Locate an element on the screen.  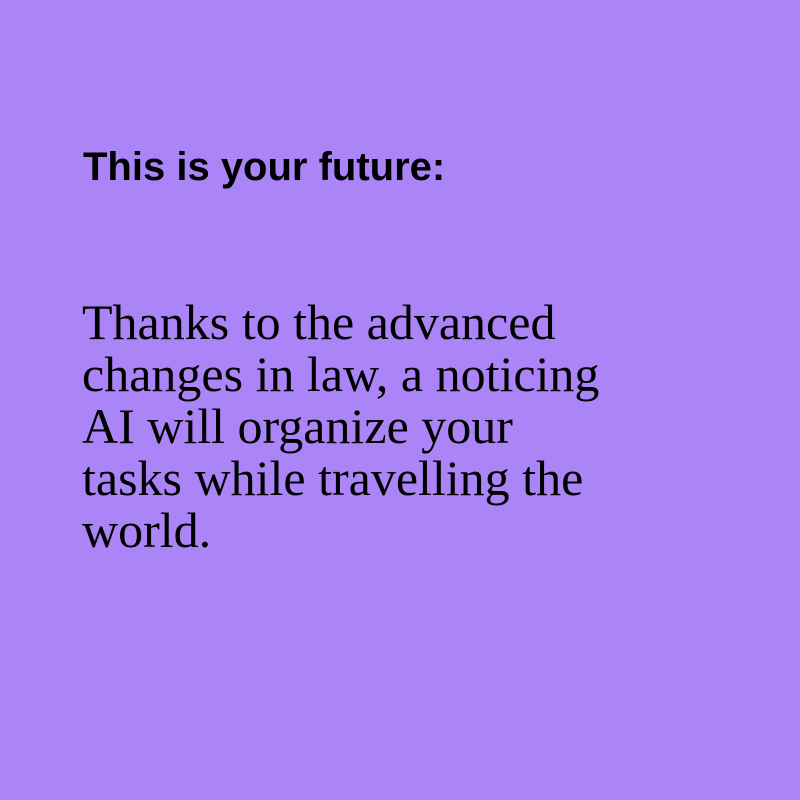
body-line-3: AI will organize your is located at coordinates (297, 426).